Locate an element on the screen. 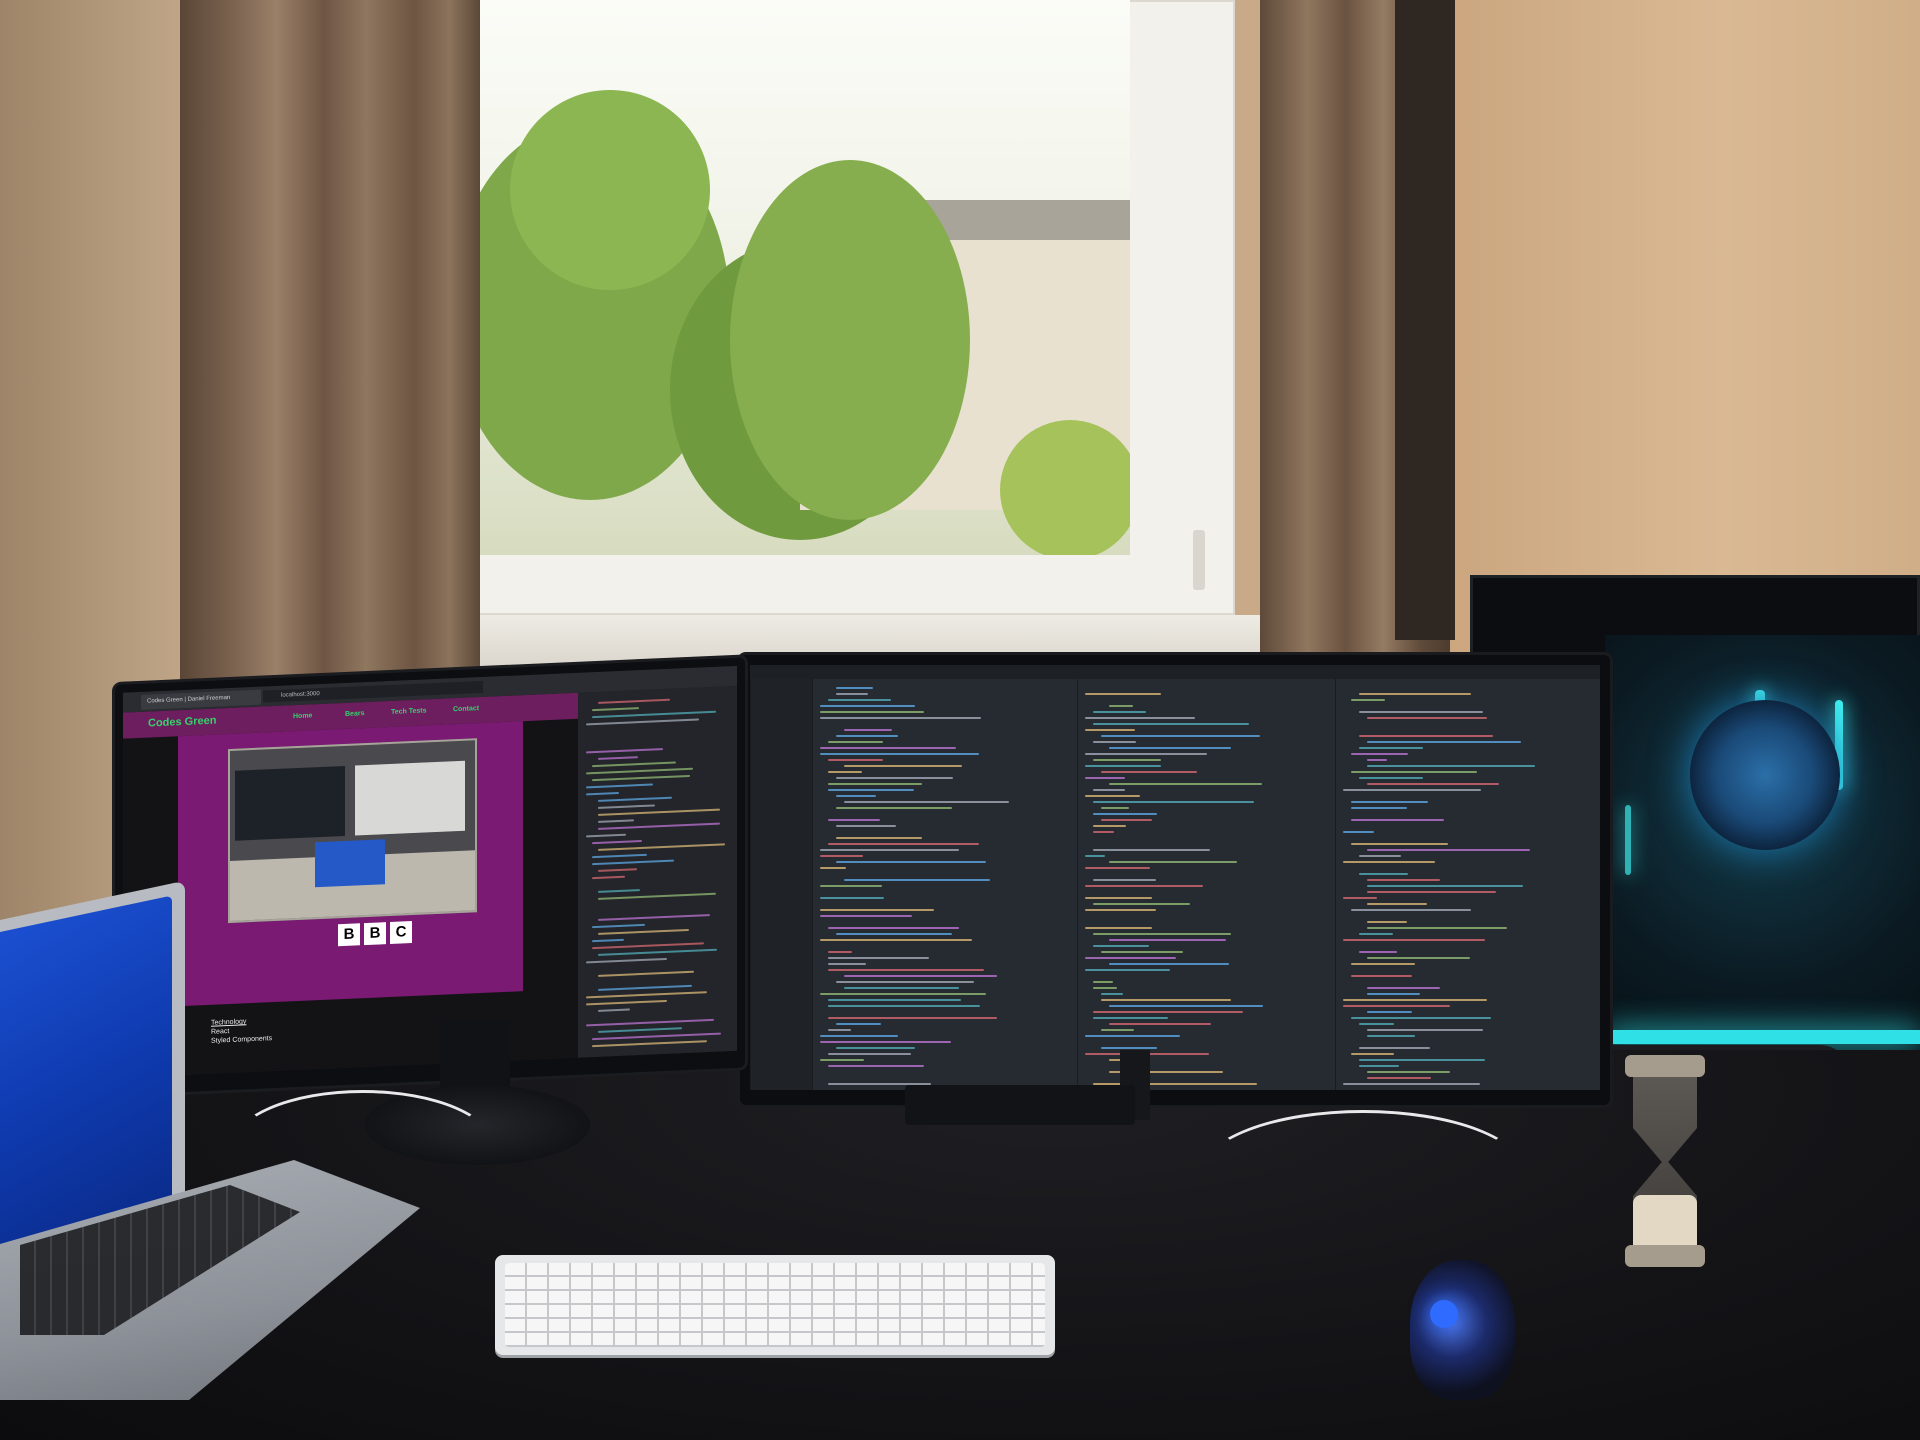 Image resolution: width=1920 pixels, height=1440 pixels. bbc-letter: C is located at coordinates (401, 932).